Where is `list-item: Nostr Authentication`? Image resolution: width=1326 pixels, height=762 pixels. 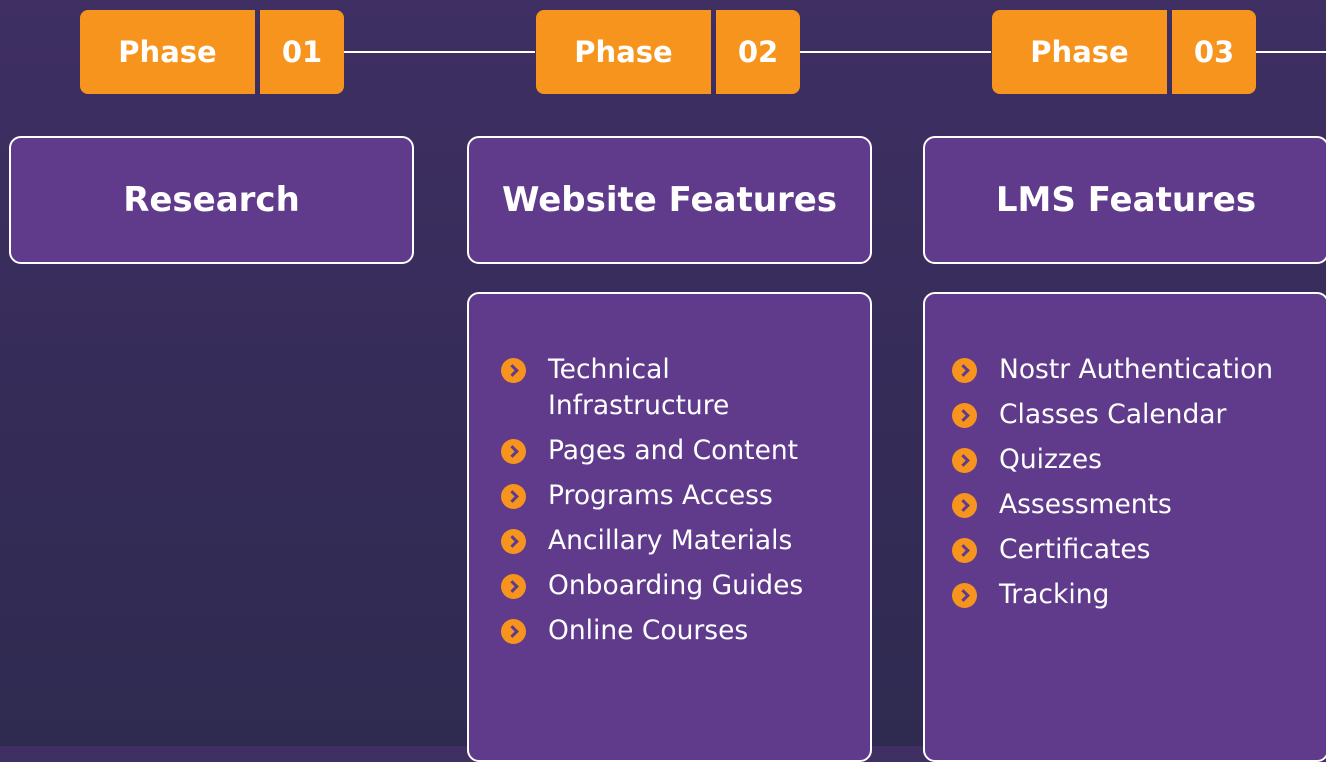 list-item: Nostr Authentication is located at coordinates (1132, 370).